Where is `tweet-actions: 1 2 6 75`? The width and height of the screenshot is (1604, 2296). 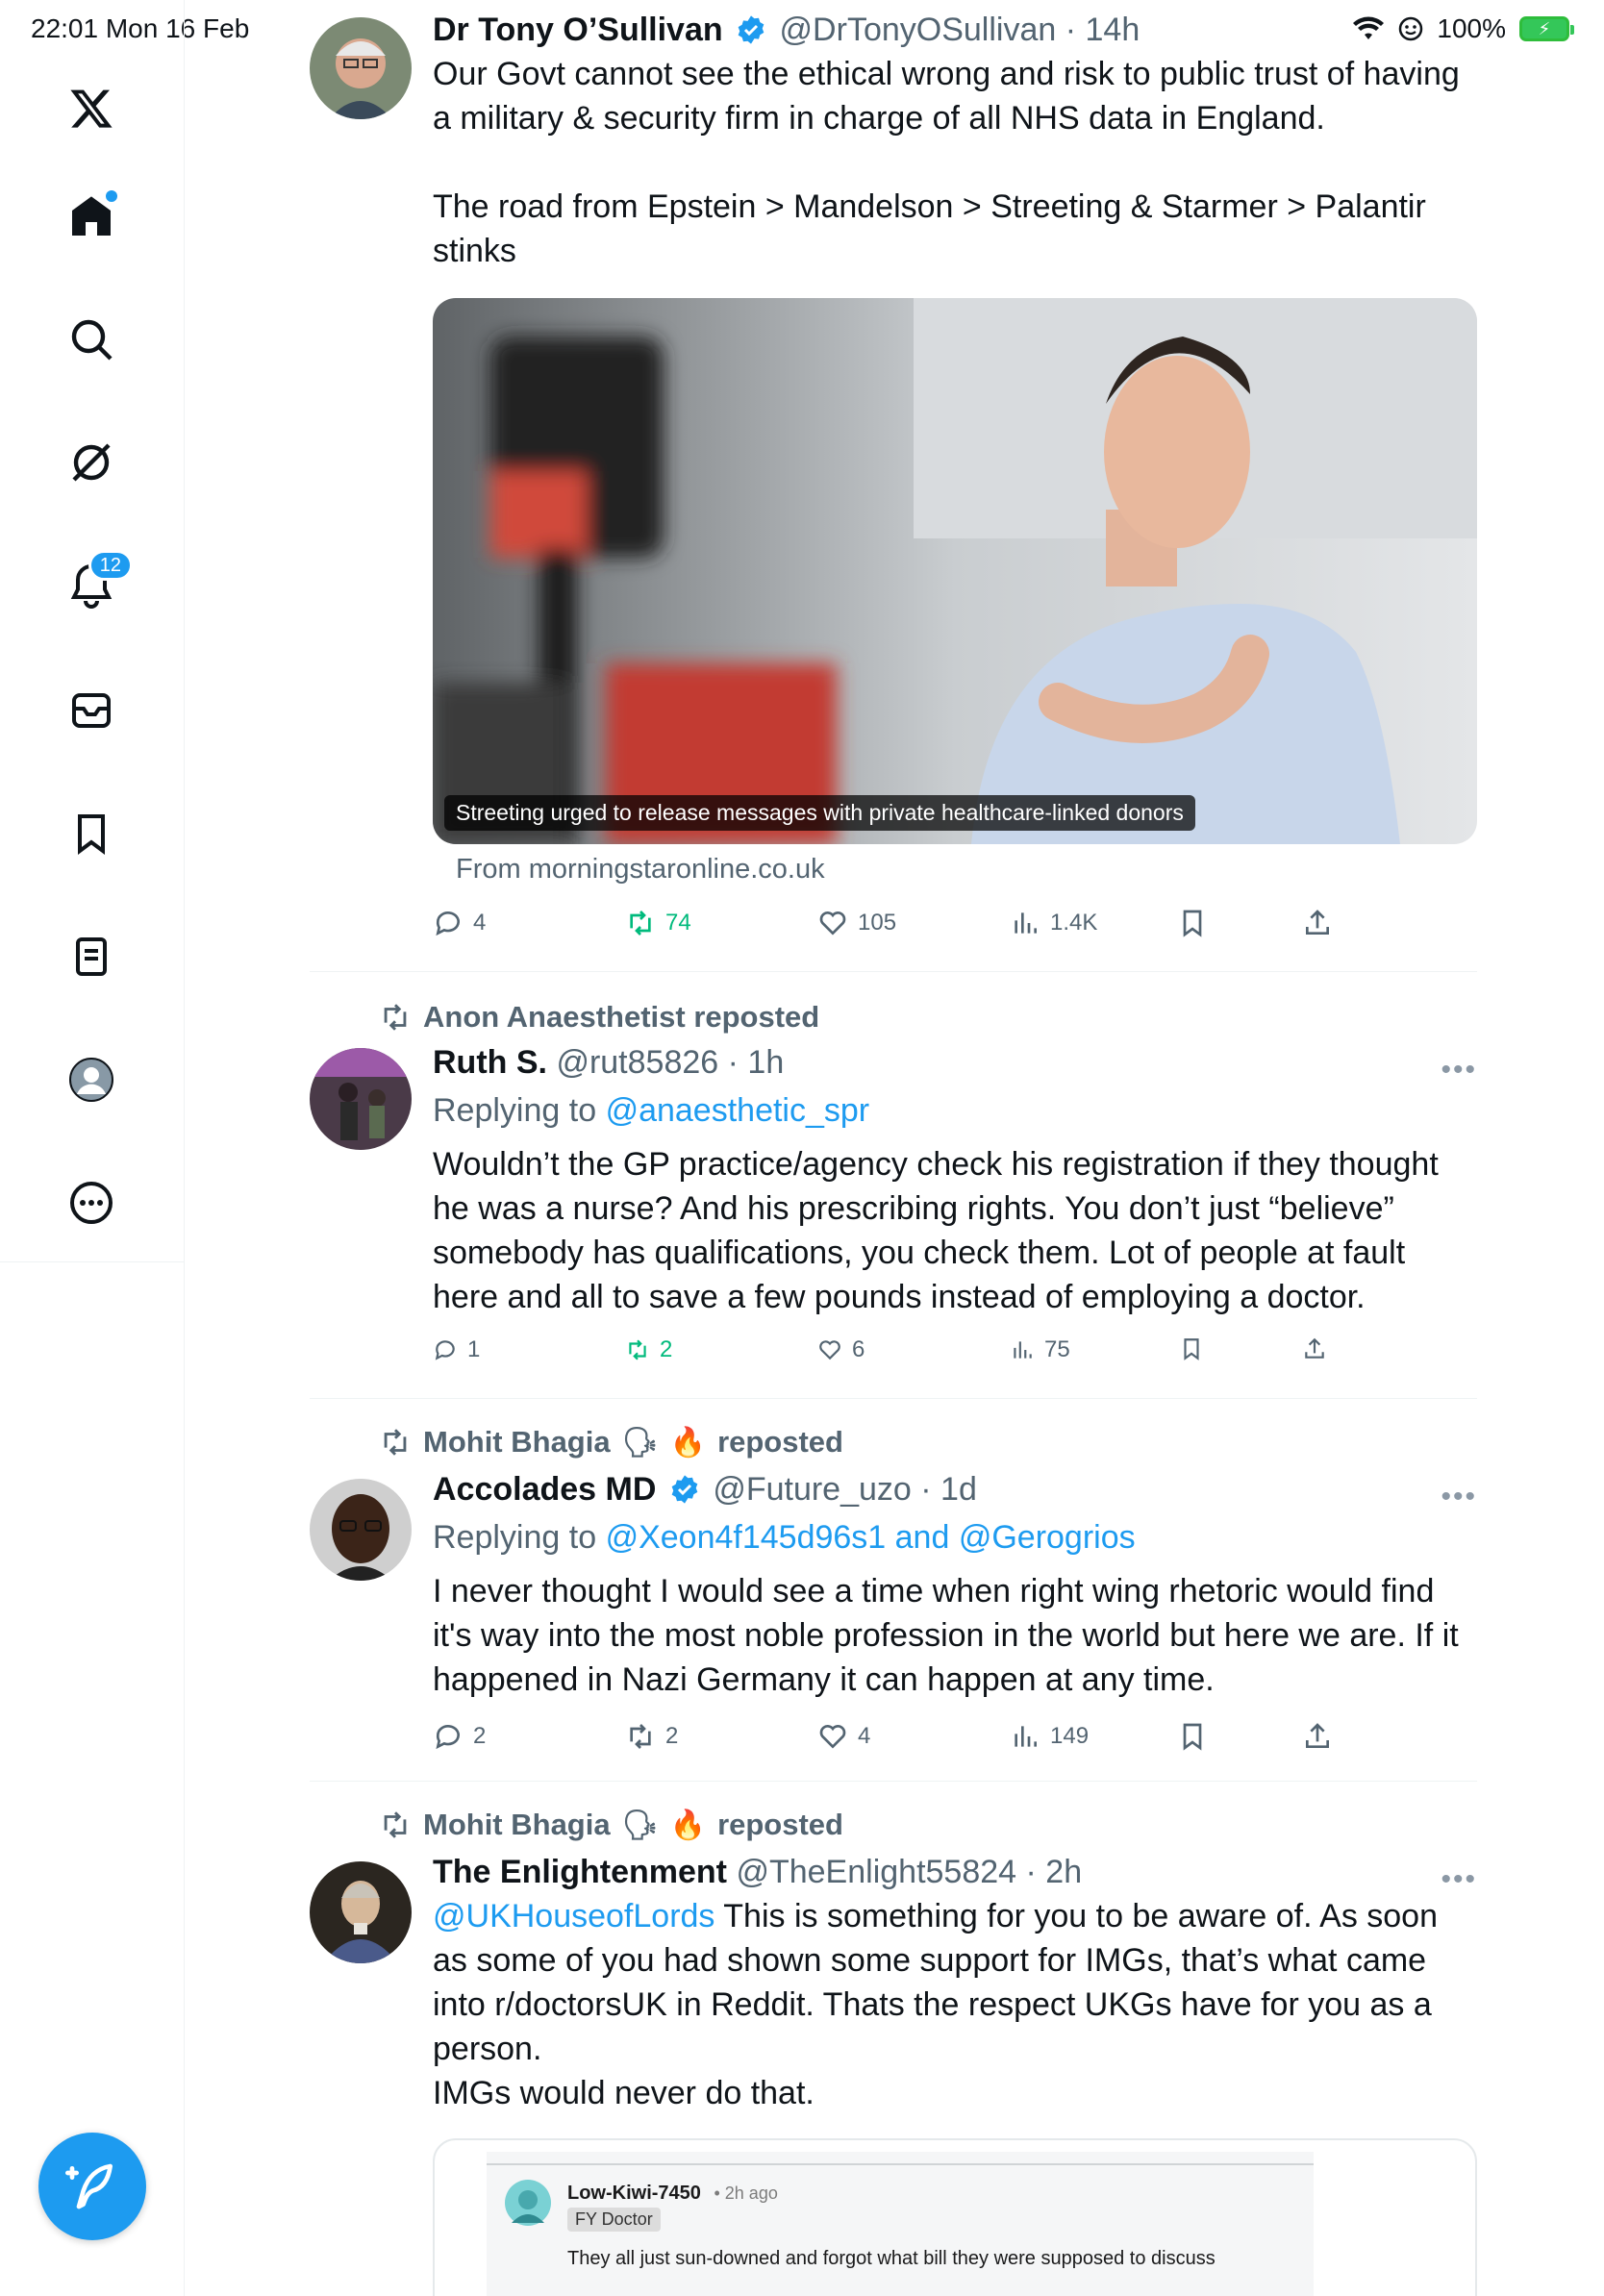
tweet-actions: 1 2 6 75 is located at coordinates (894, 1355).